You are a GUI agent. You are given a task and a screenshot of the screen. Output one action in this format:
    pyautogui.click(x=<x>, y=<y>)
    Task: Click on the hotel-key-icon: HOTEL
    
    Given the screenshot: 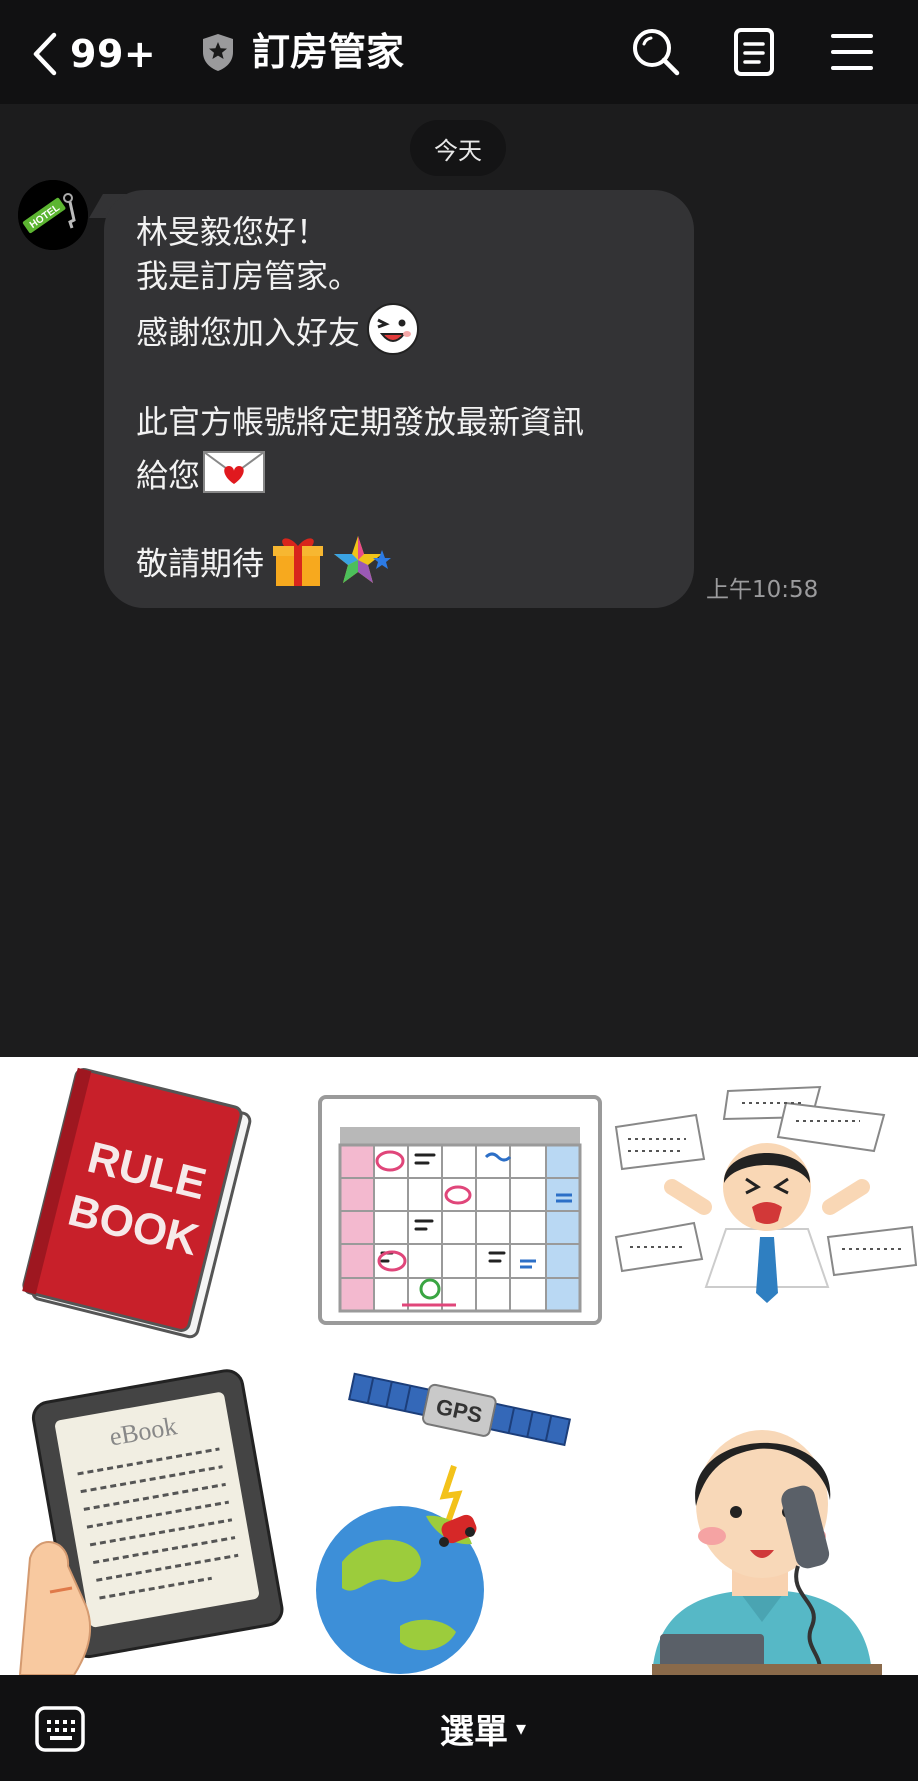 What is the action you would take?
    pyautogui.click(x=53, y=215)
    